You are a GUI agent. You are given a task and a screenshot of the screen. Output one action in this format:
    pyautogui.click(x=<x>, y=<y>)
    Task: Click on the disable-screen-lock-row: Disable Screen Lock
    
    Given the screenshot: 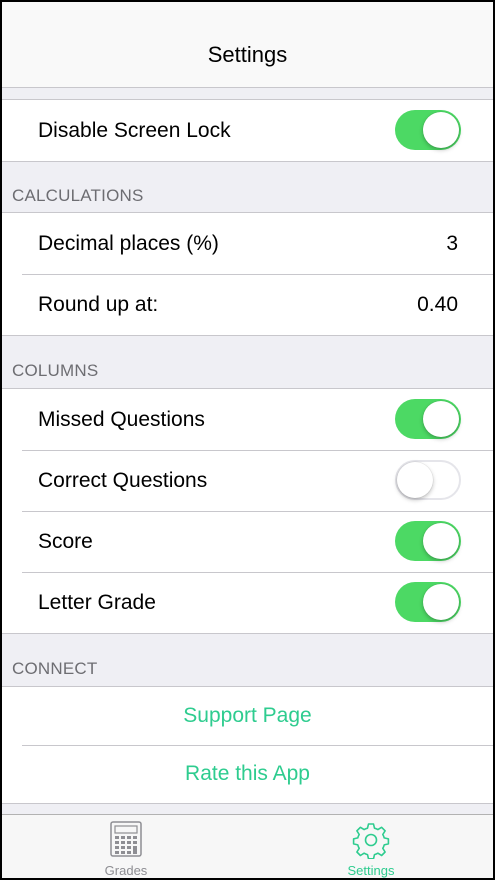 What is the action you would take?
    pyautogui.click(x=247, y=130)
    